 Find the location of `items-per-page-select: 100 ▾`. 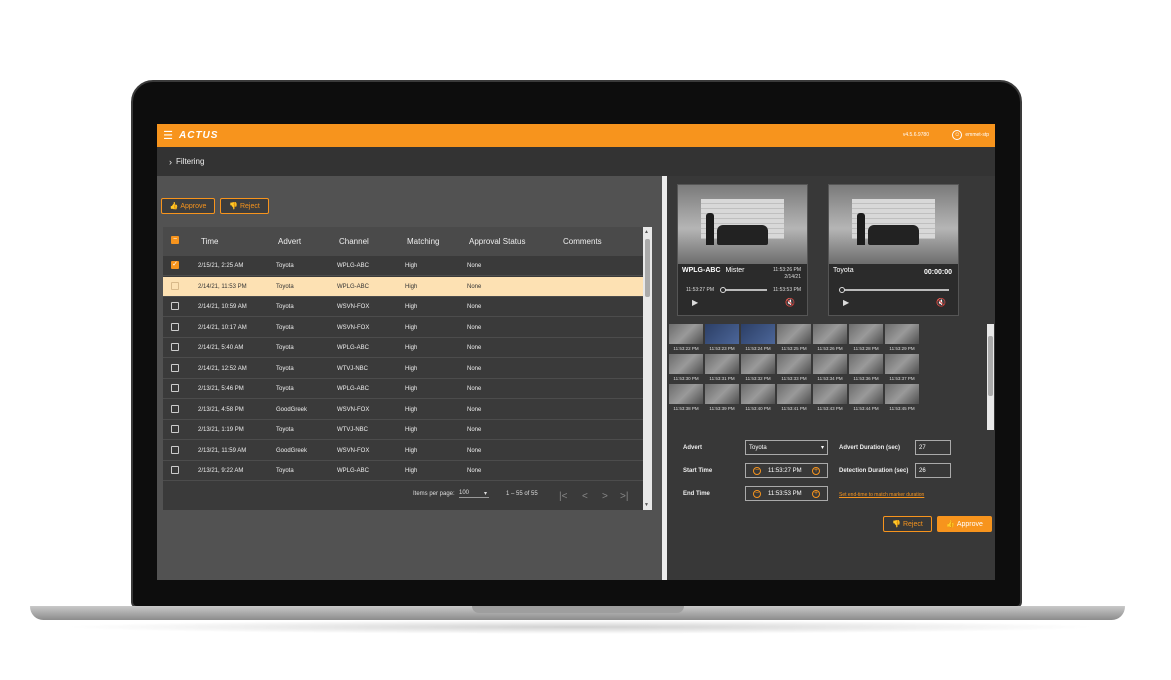

items-per-page-select: 100 ▾ is located at coordinates (474, 494).